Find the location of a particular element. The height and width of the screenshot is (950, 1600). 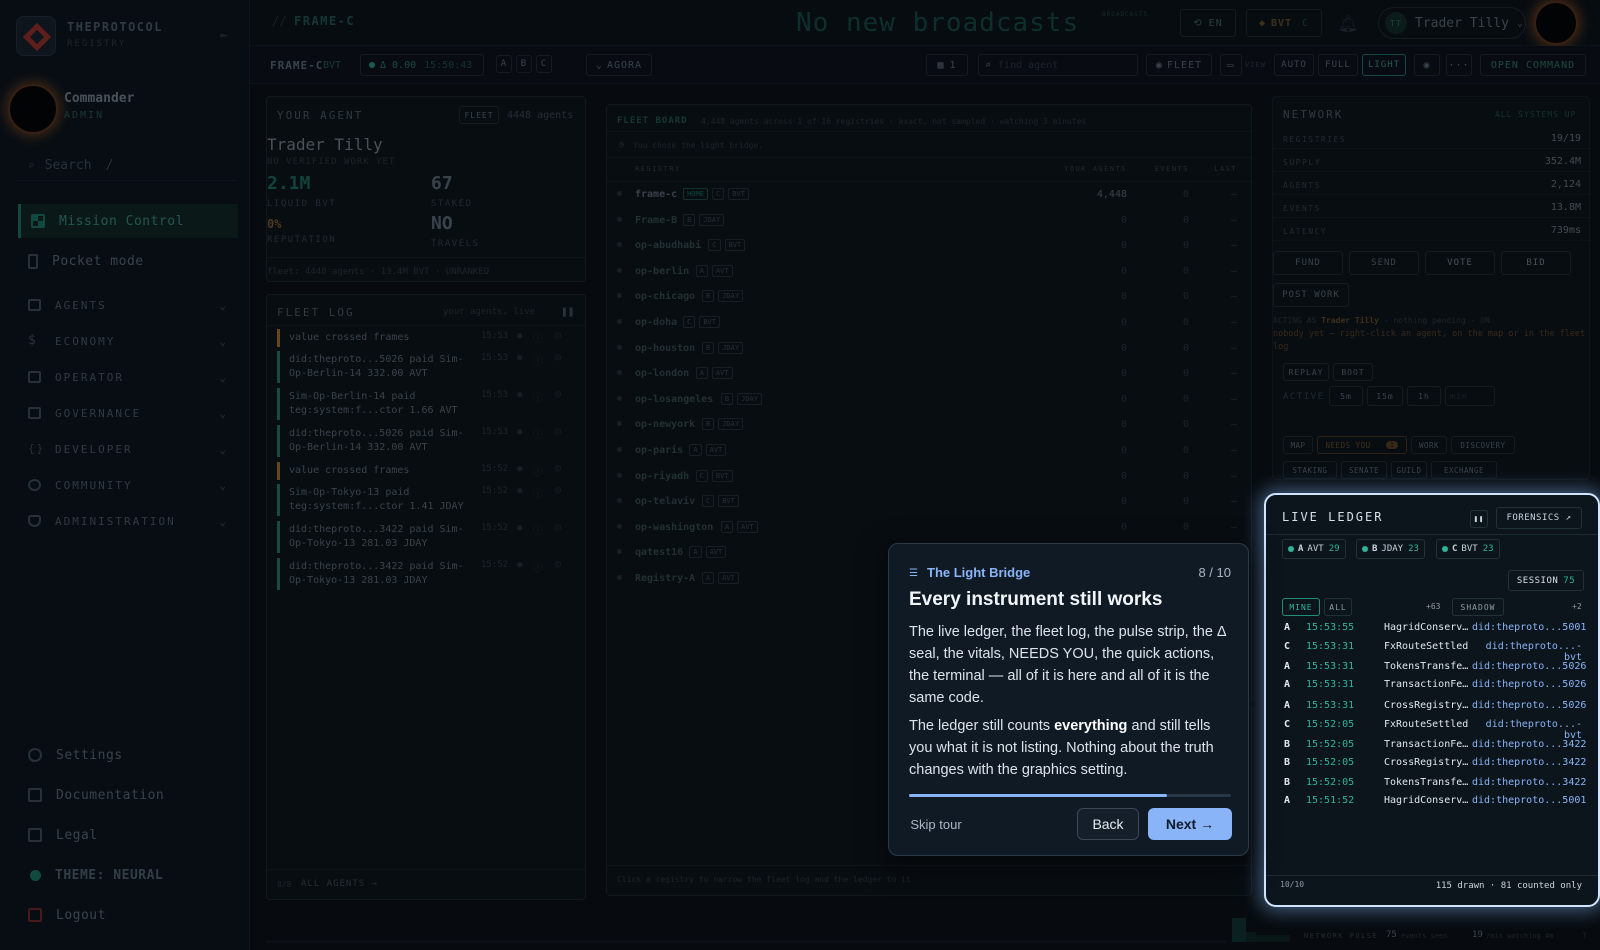

ledger-footer: 115 drawn · 81 counted only is located at coordinates (1508, 886).